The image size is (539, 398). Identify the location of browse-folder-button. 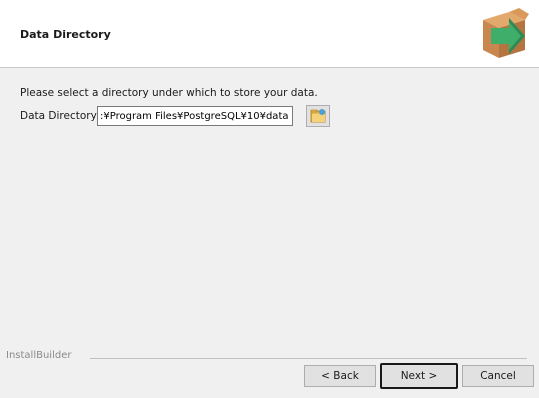
(318, 116).